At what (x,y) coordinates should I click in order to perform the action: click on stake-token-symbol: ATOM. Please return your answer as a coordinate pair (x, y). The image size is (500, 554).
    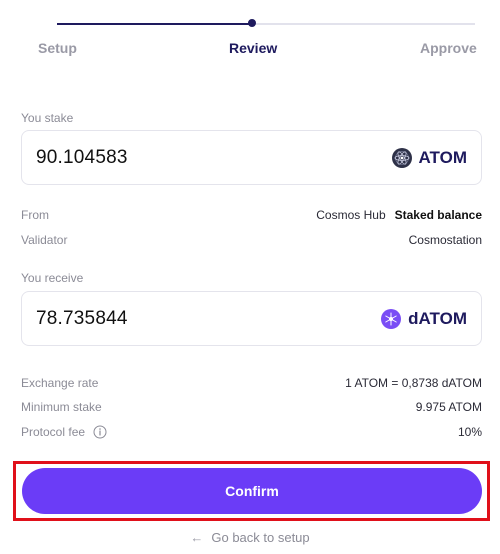
    Looking at the image, I should click on (442, 157).